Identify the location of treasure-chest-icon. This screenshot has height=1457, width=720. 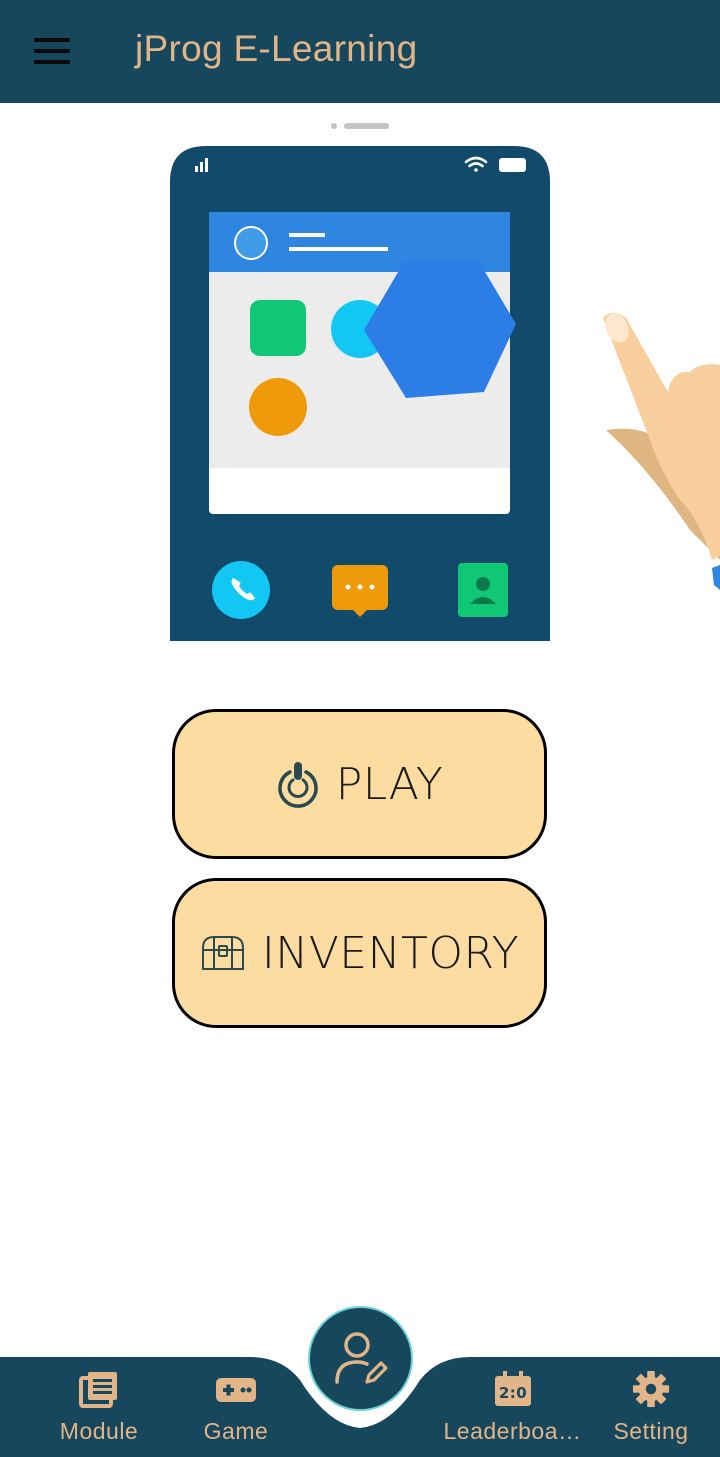
(222, 953).